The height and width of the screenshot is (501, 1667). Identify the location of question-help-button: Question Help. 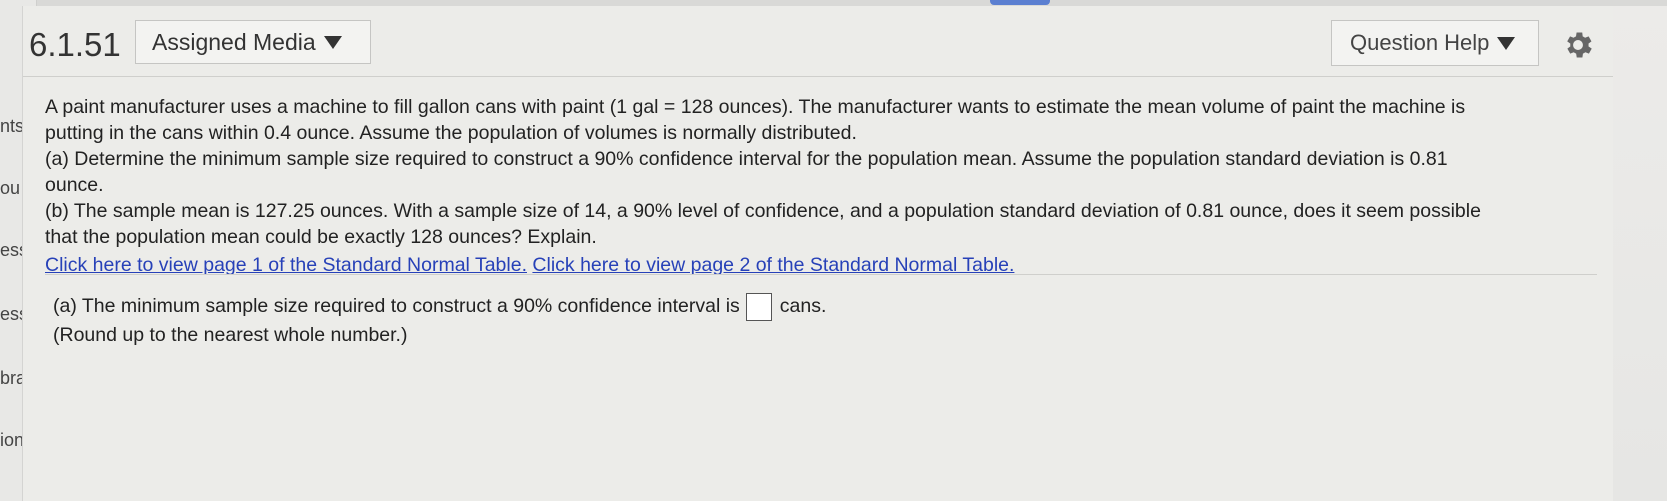
(1435, 43).